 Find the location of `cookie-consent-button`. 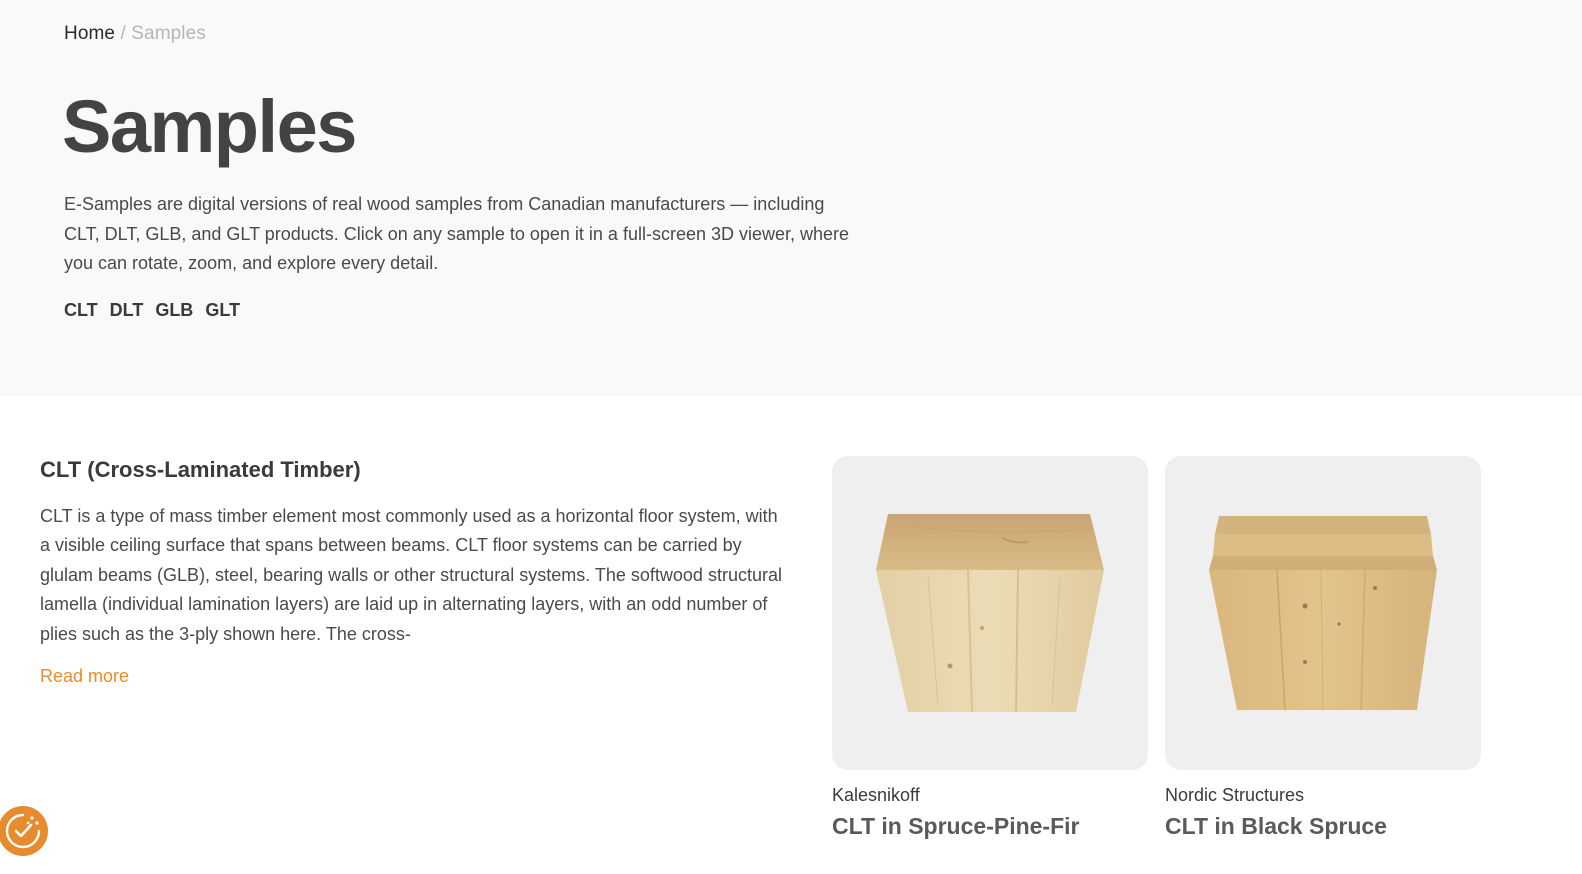

cookie-consent-button is located at coordinates (24, 831).